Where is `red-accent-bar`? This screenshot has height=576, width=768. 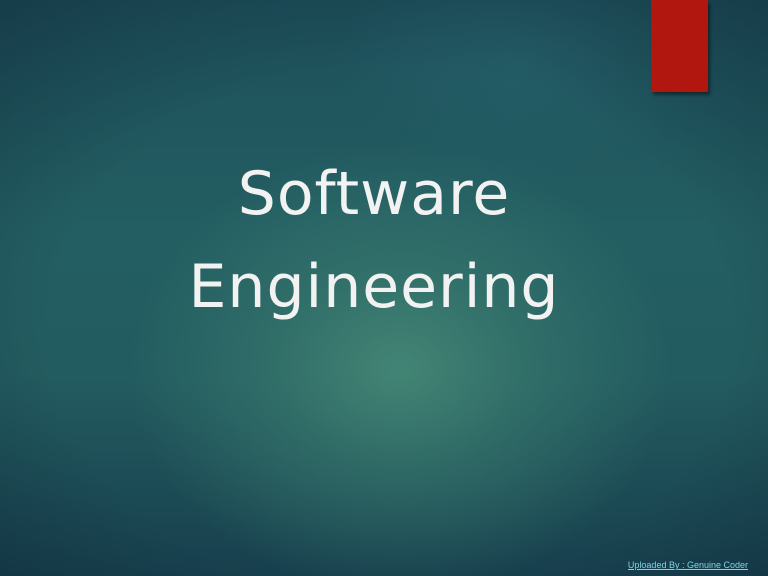 red-accent-bar is located at coordinates (679, 46).